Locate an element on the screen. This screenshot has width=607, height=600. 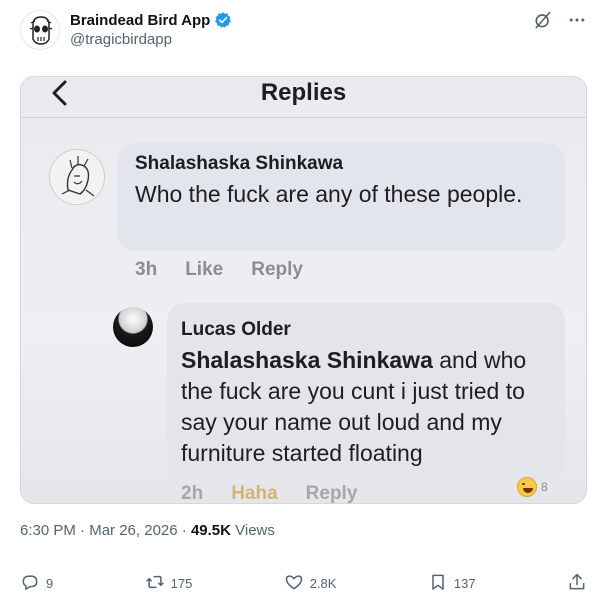
verified-badge-icon is located at coordinates (223, 20).